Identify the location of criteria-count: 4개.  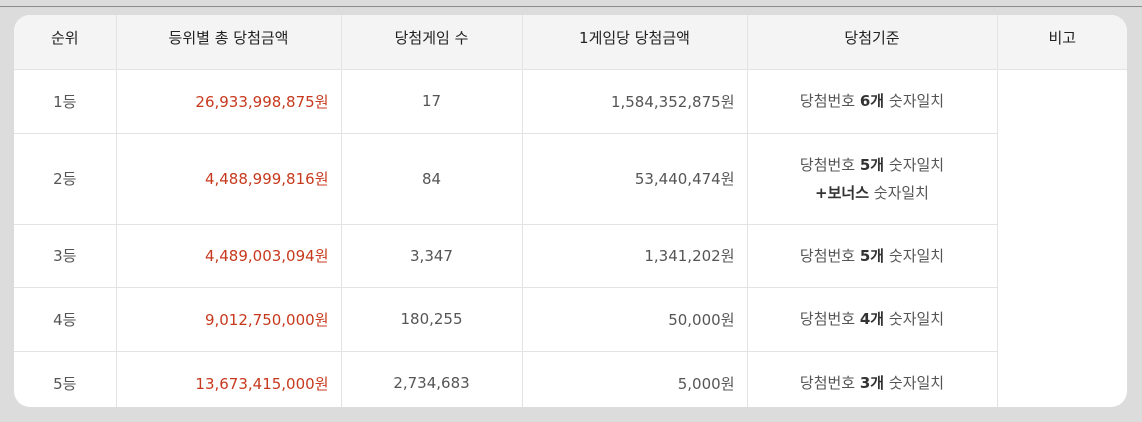
(872, 319).